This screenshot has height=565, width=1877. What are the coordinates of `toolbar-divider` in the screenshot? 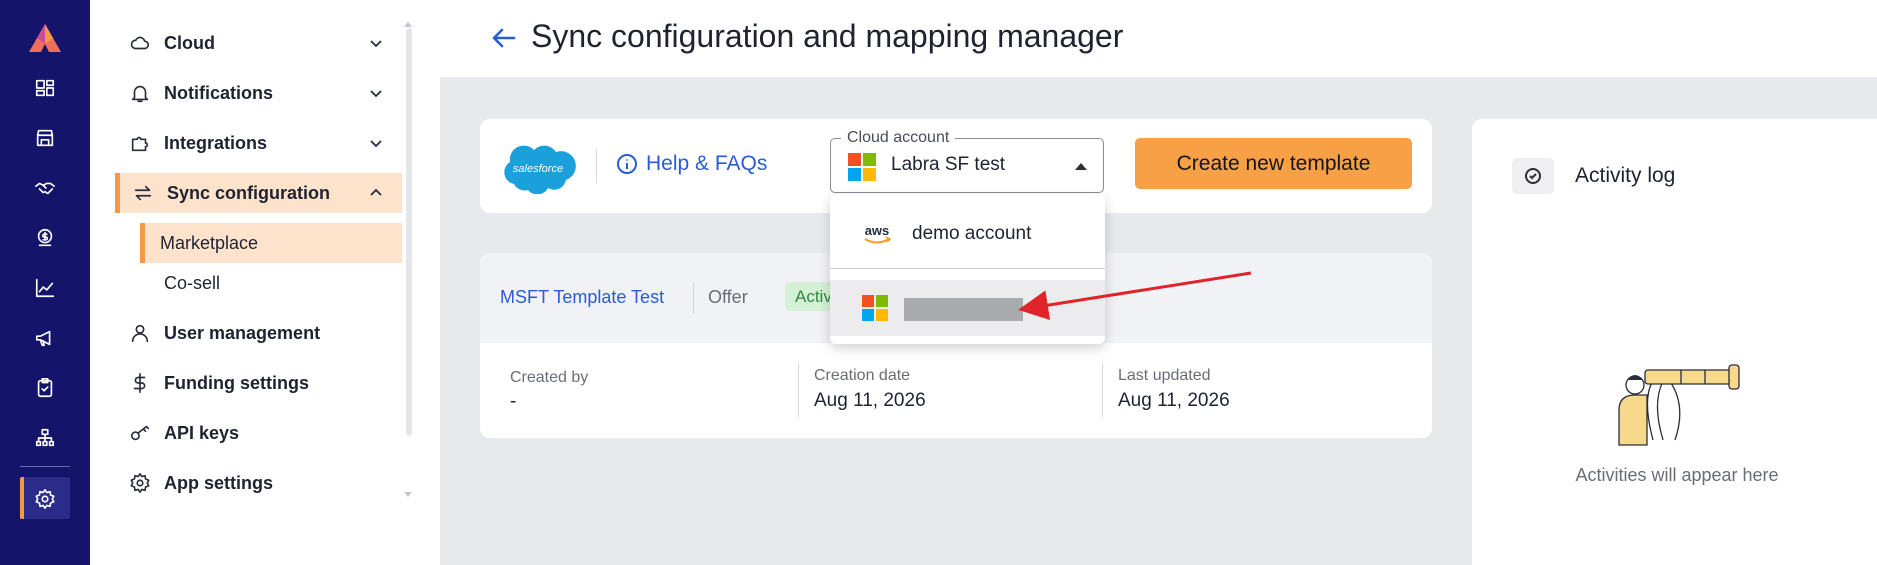 It's located at (596, 166).